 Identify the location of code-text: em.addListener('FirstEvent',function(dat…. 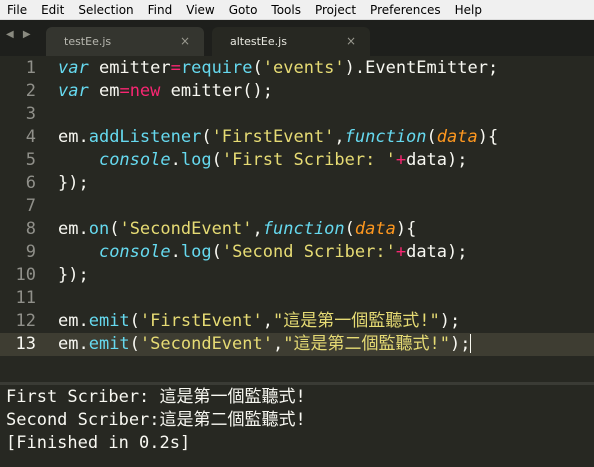
(278, 137).